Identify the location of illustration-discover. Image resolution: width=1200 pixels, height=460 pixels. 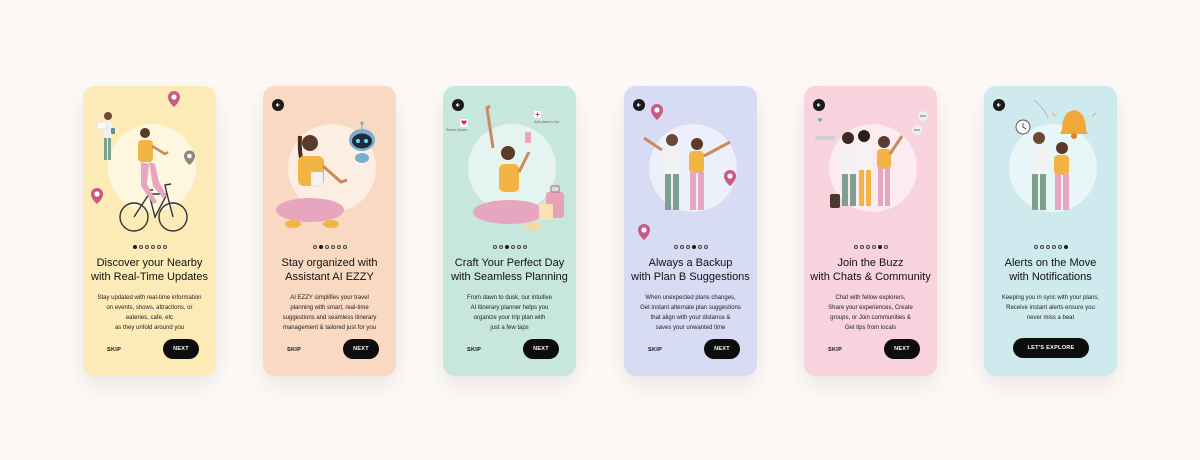
(149, 166).